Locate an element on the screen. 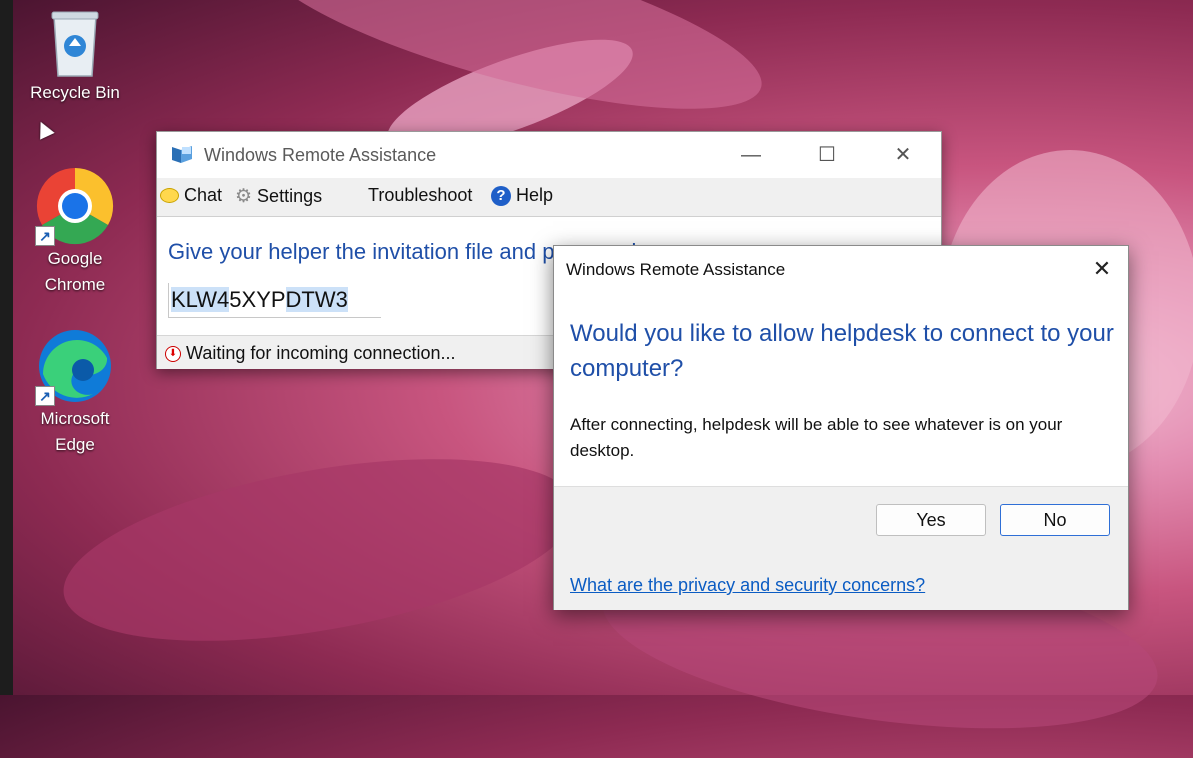  menu-bar: Chat ⚙ Settings Troubleshoot ? Help is located at coordinates (549, 197).